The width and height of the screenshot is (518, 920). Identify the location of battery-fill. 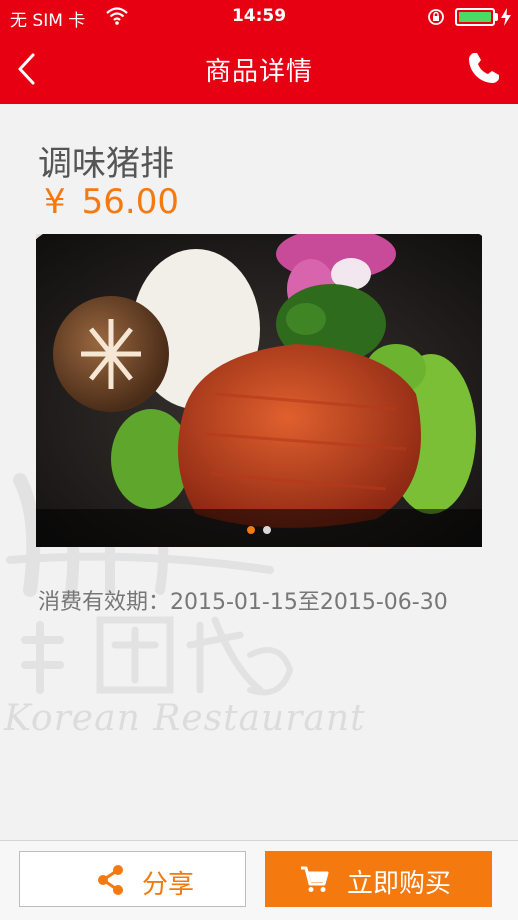
(475, 17).